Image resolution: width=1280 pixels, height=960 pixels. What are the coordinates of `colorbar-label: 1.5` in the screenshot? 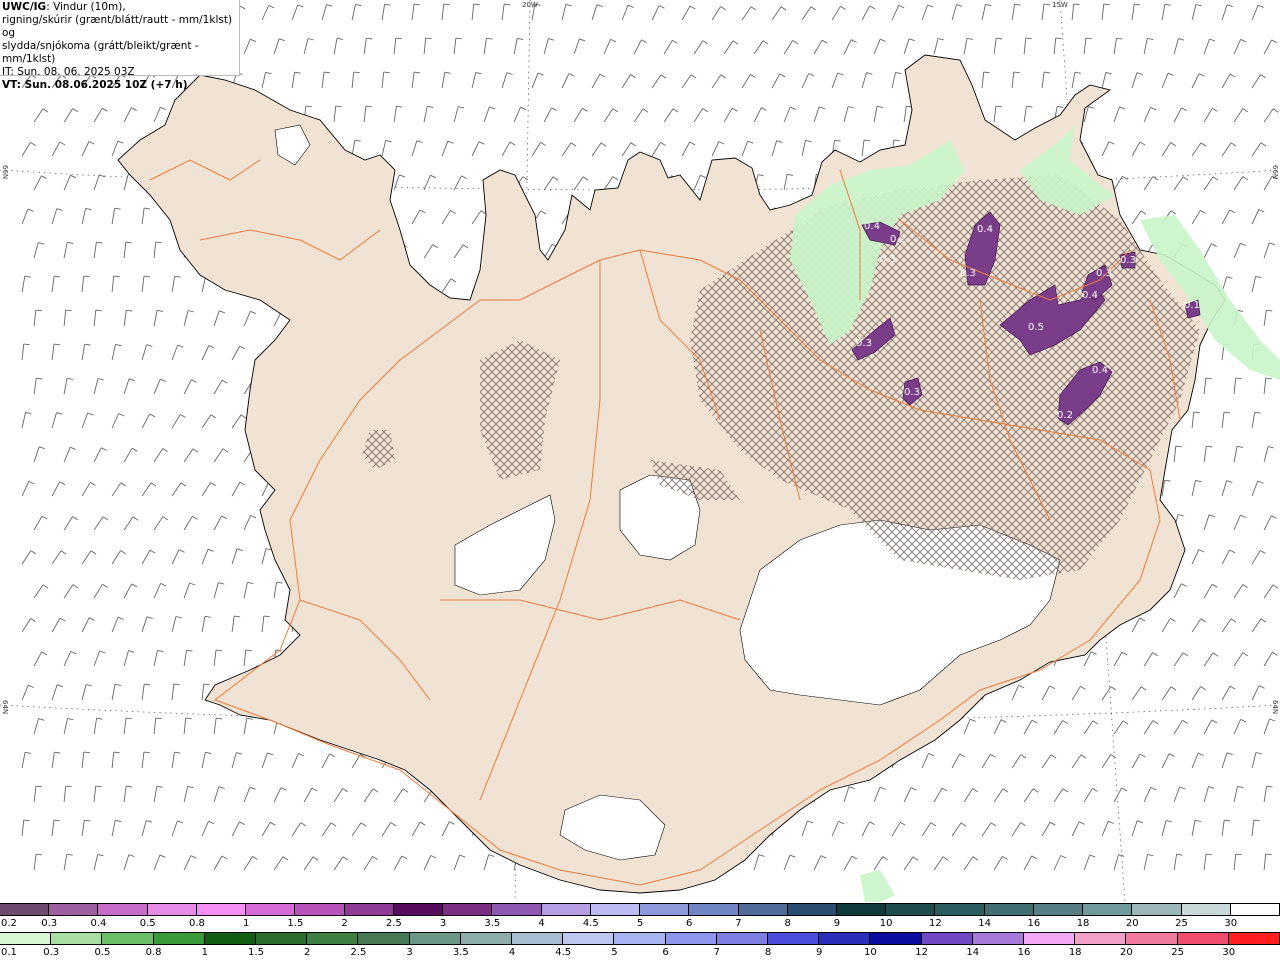 It's located at (256, 952).